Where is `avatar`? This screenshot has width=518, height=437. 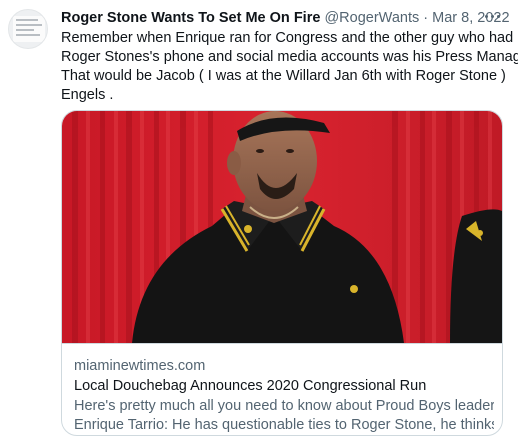
avatar is located at coordinates (28, 29).